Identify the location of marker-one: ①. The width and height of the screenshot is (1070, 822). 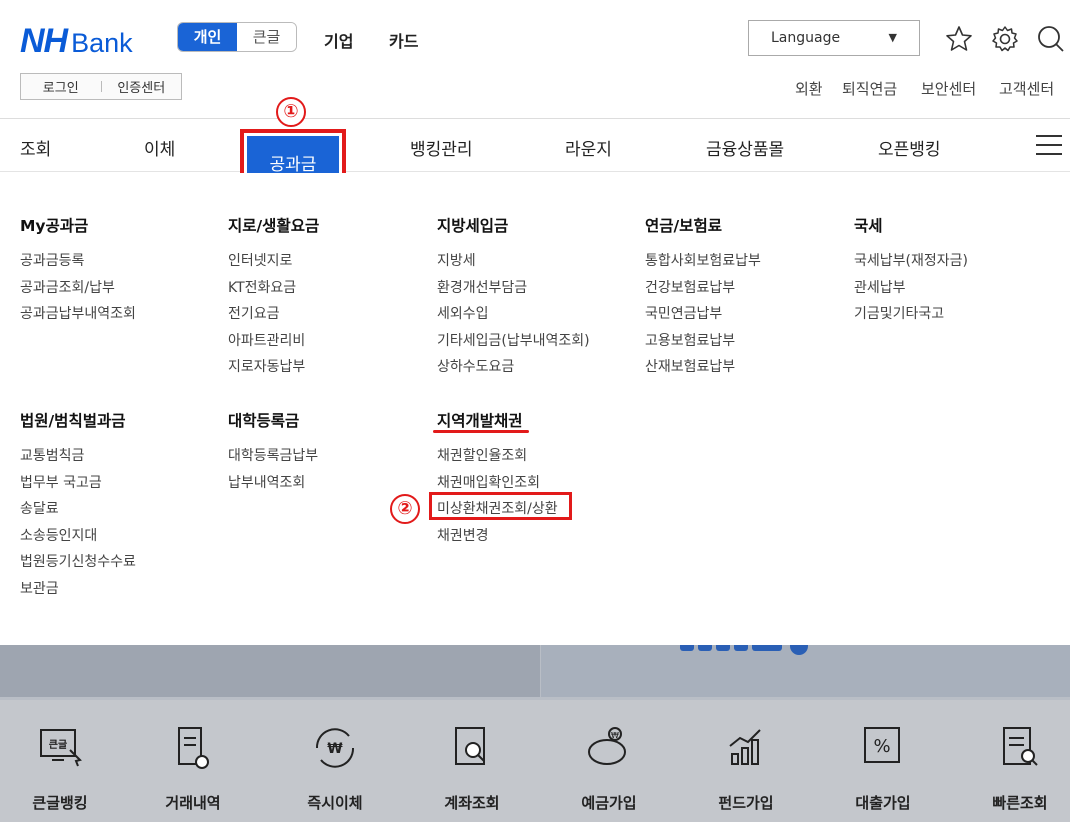
(291, 112).